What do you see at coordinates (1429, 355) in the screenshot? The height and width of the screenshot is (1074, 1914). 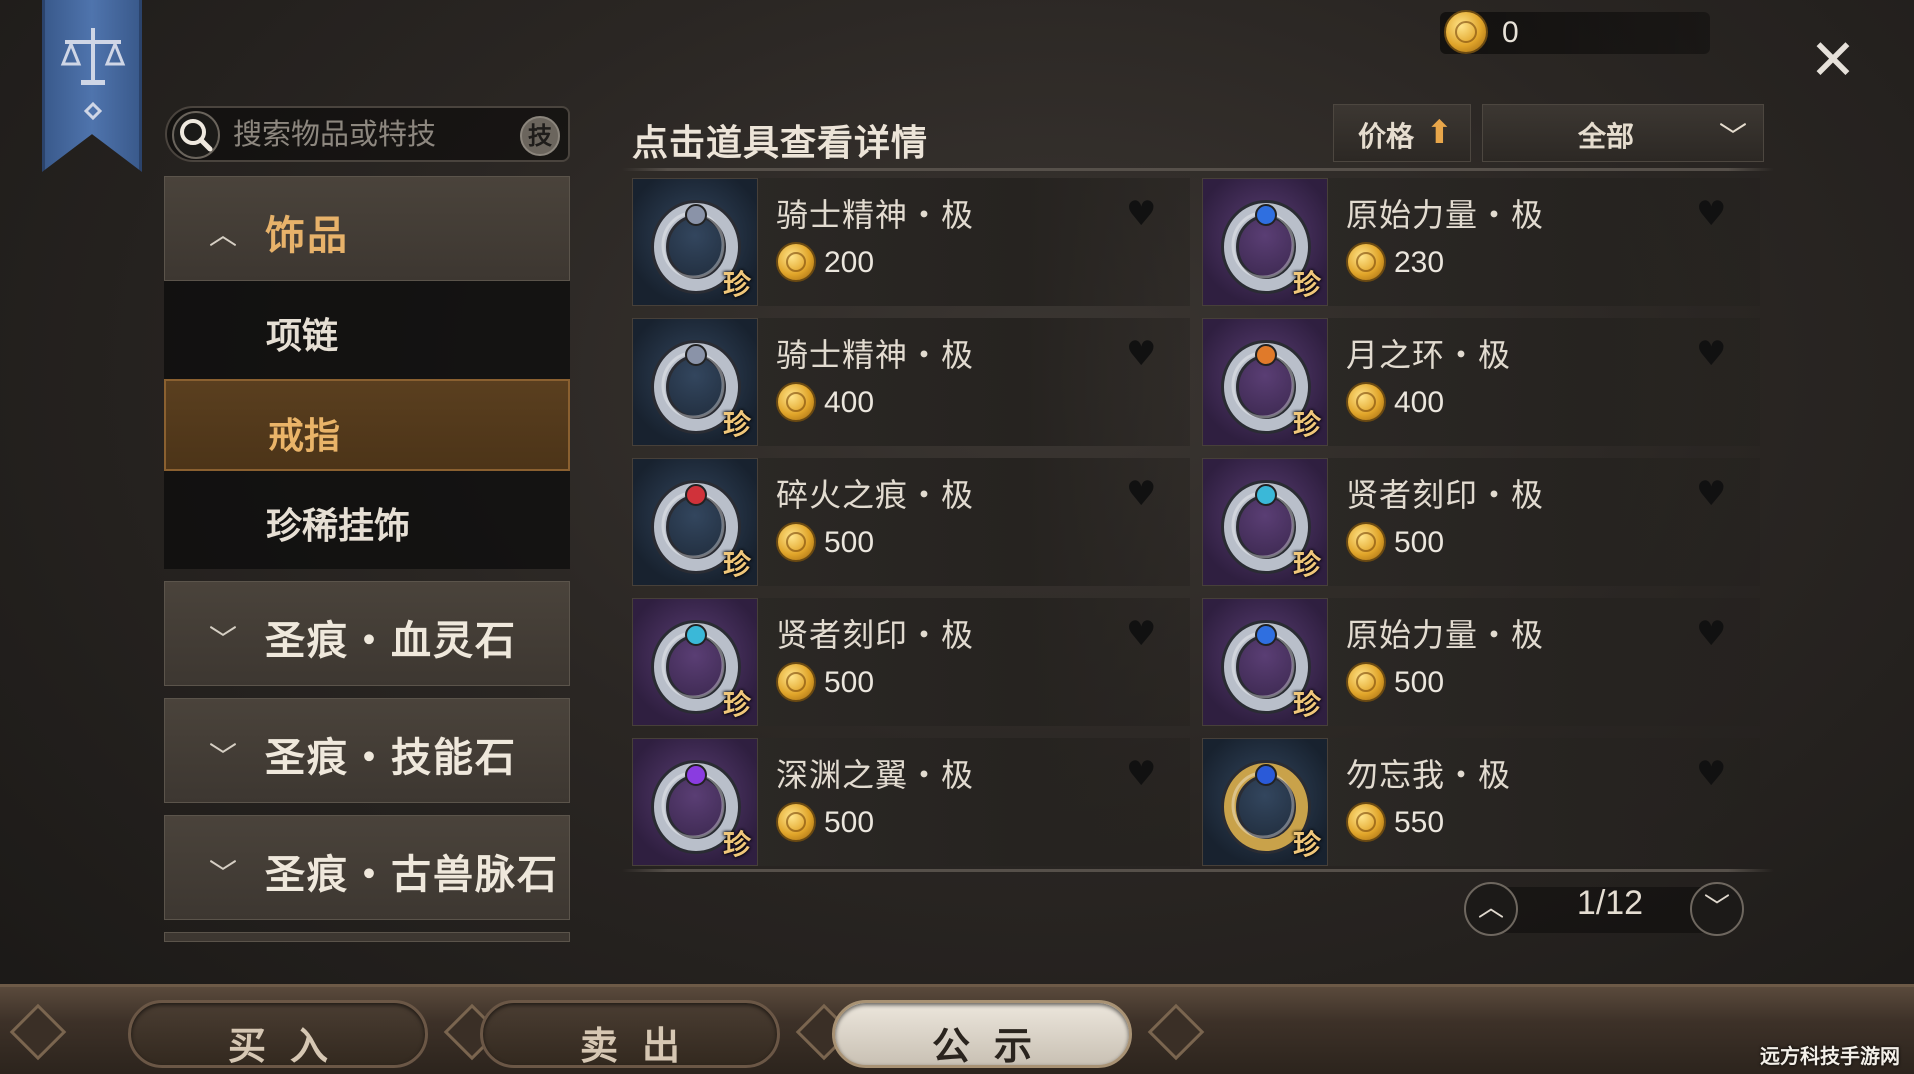 I see `item-name: 月之环・极` at bounding box center [1429, 355].